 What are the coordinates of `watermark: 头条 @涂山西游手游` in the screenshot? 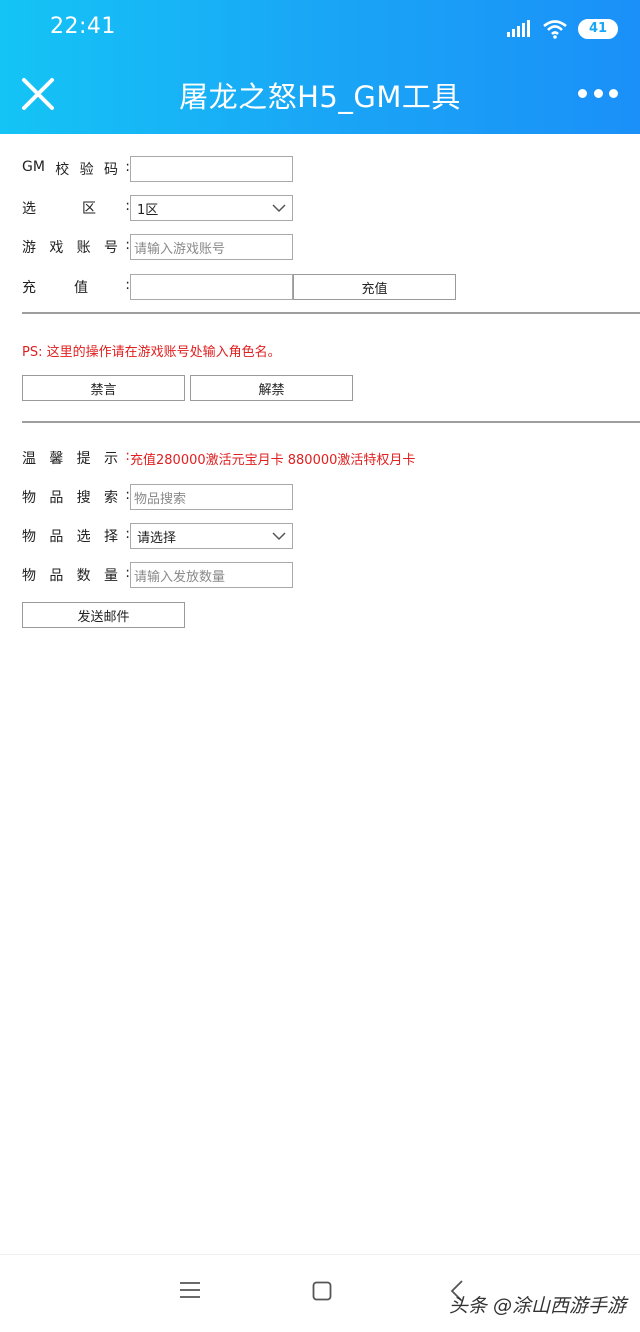 It's located at (537, 1306).